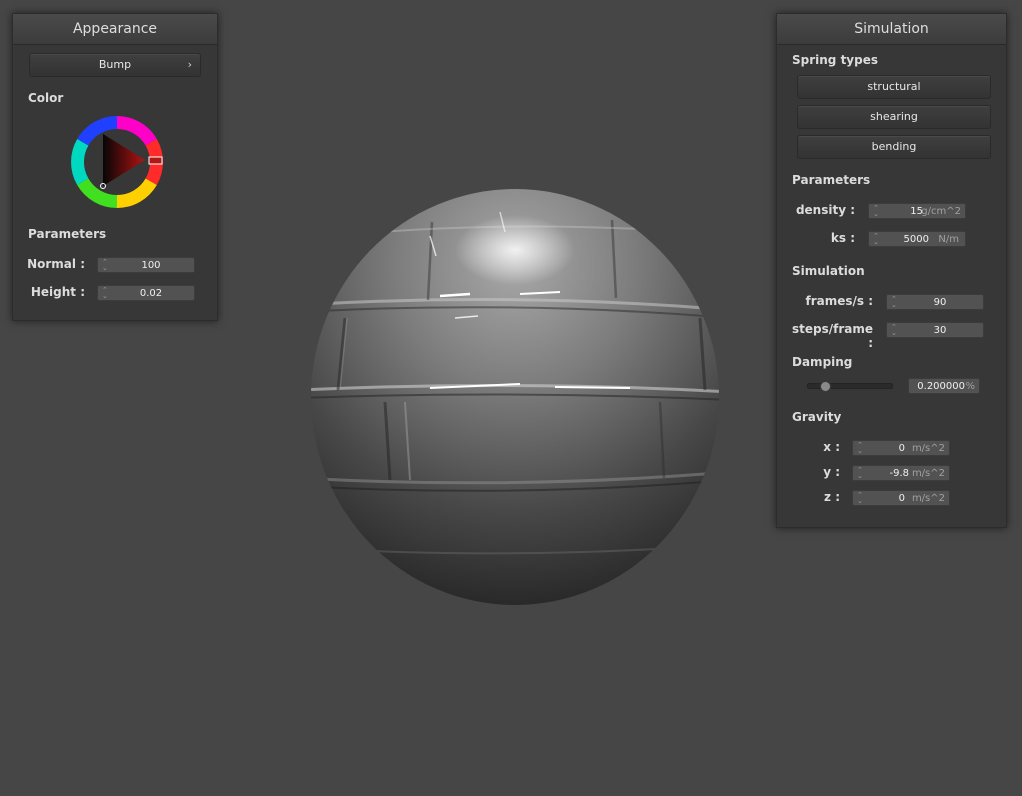 The width and height of the screenshot is (1022, 796). What do you see at coordinates (894, 87) in the screenshot?
I see `structural-button: structural` at bounding box center [894, 87].